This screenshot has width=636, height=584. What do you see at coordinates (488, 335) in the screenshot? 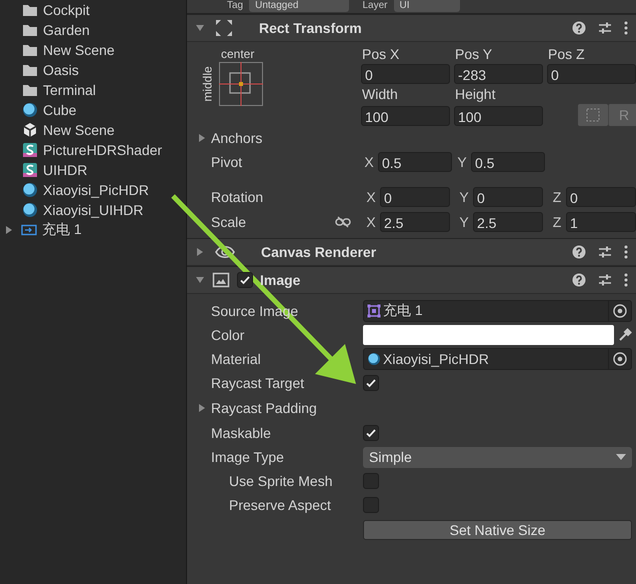
I see `color-swatch` at bounding box center [488, 335].